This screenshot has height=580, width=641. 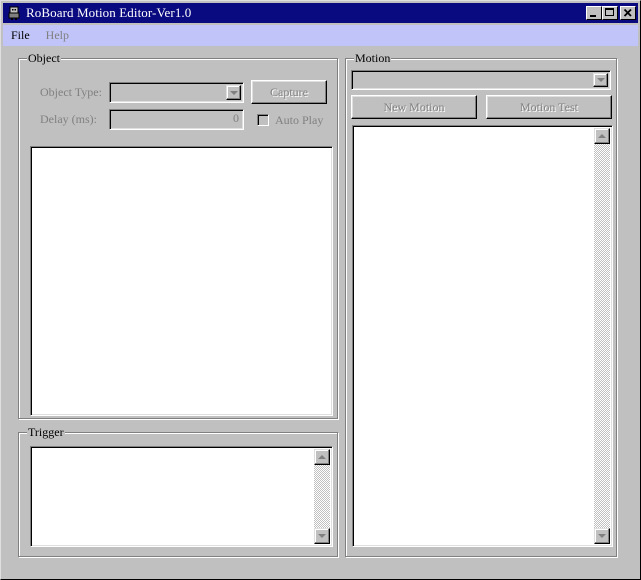 I want to click on minimize-icon, so click(x=593, y=16).